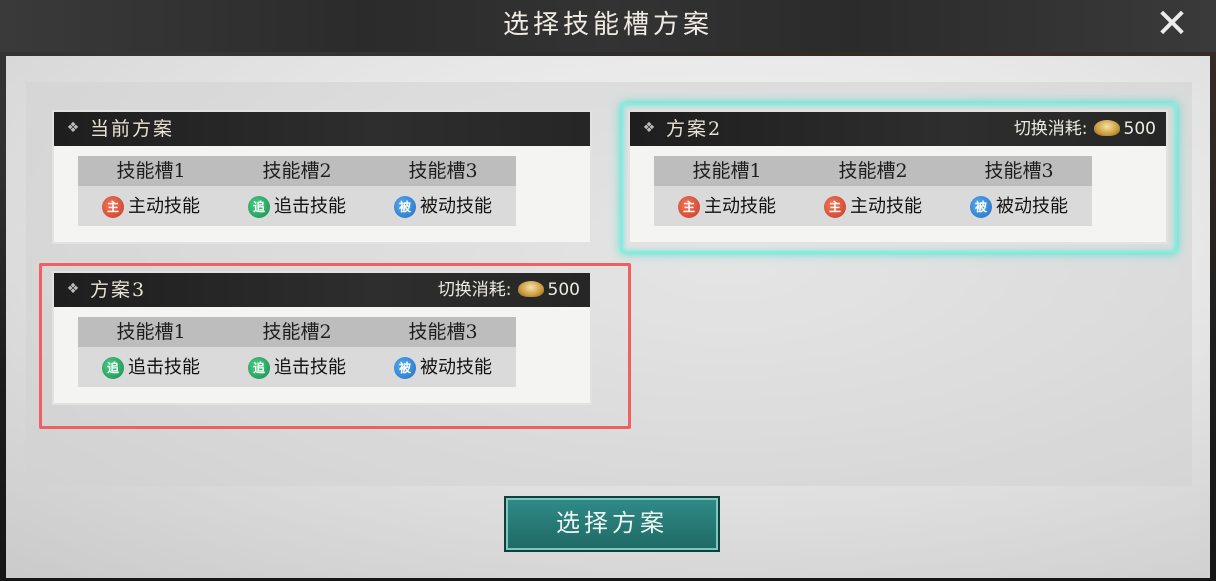  What do you see at coordinates (118, 290) in the screenshot?
I see `plan-name: 方案3` at bounding box center [118, 290].